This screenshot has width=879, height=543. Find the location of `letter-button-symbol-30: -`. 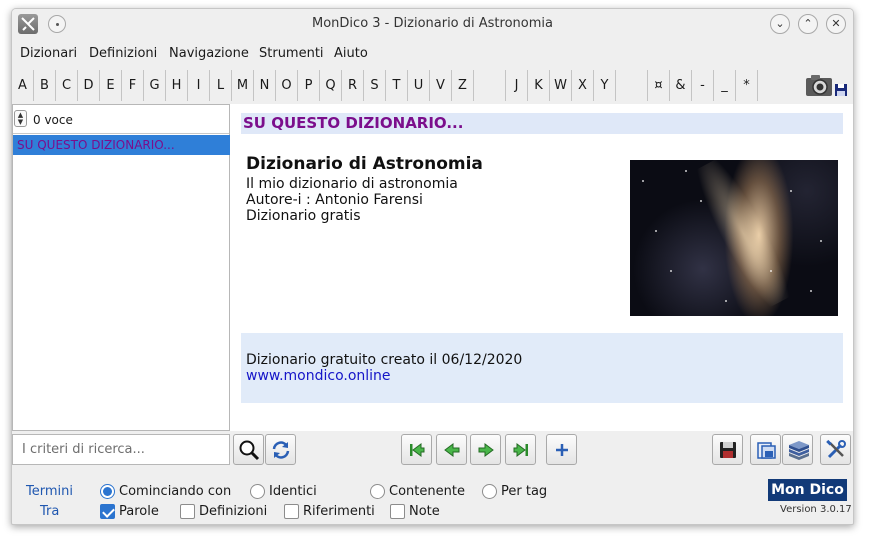

letter-button-symbol-30: - is located at coordinates (703, 85).